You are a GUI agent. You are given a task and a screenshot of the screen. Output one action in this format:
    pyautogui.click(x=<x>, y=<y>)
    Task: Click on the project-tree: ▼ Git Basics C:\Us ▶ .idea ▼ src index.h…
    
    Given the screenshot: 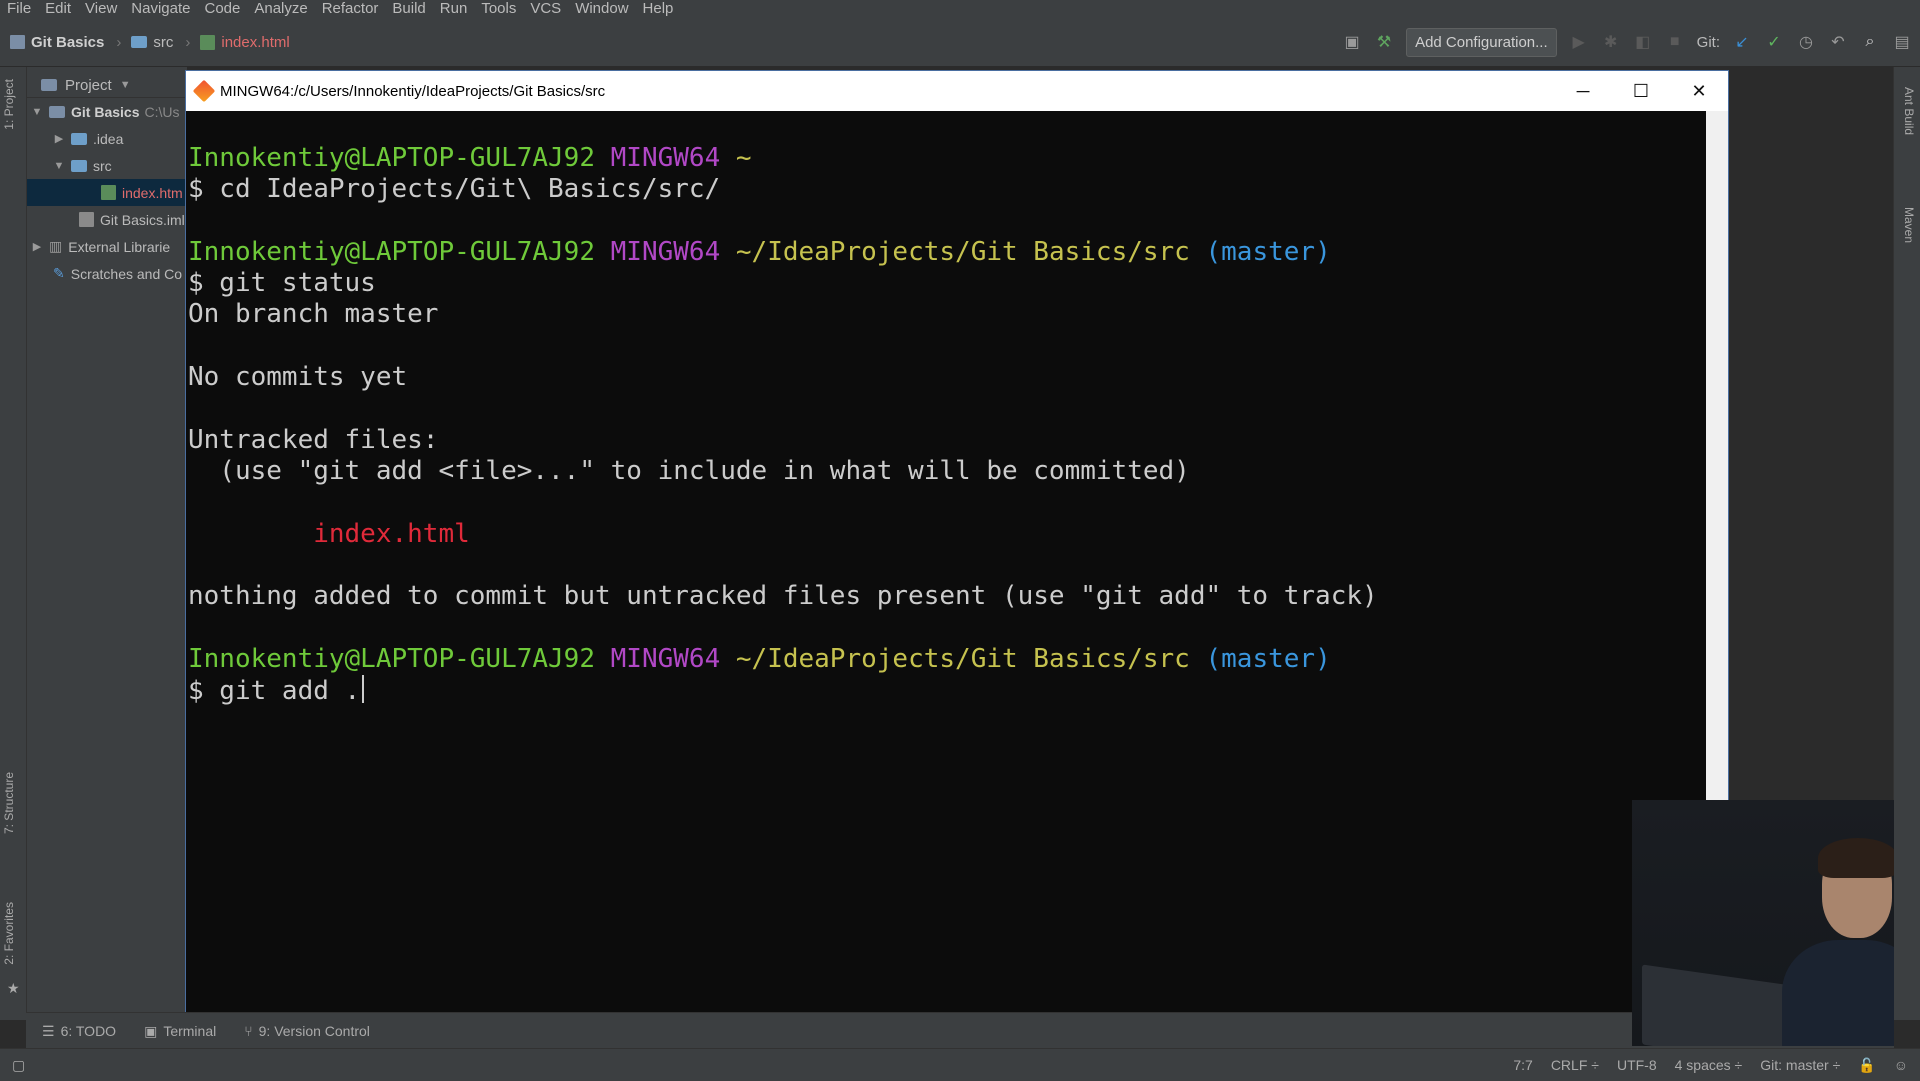 What is the action you would take?
    pyautogui.click(x=107, y=192)
    